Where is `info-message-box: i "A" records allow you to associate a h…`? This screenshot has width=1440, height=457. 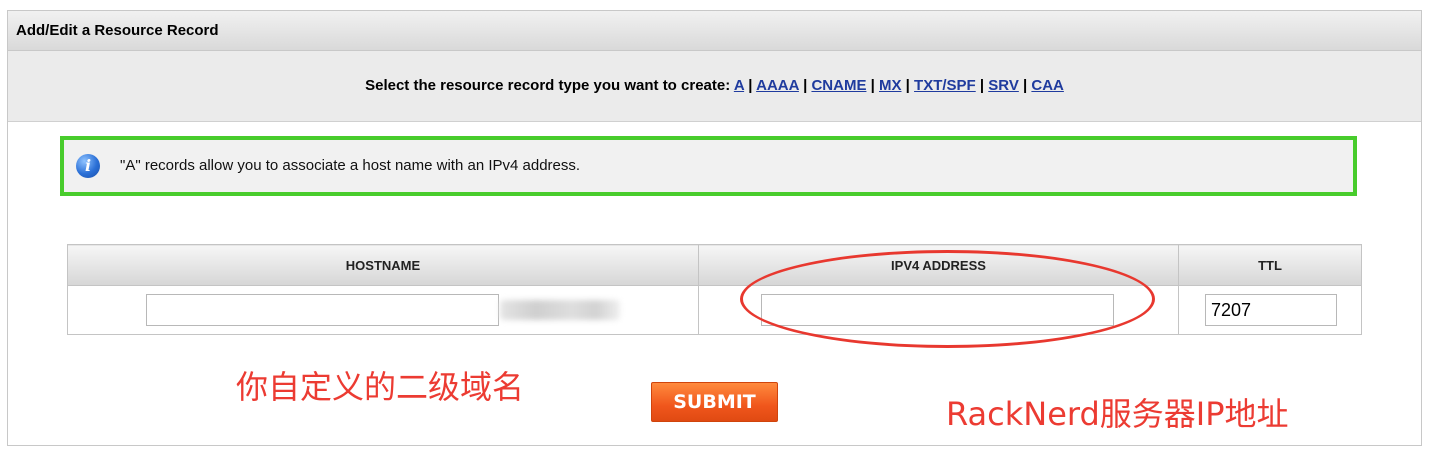 info-message-box: i "A" records allow you to associate a h… is located at coordinates (708, 166).